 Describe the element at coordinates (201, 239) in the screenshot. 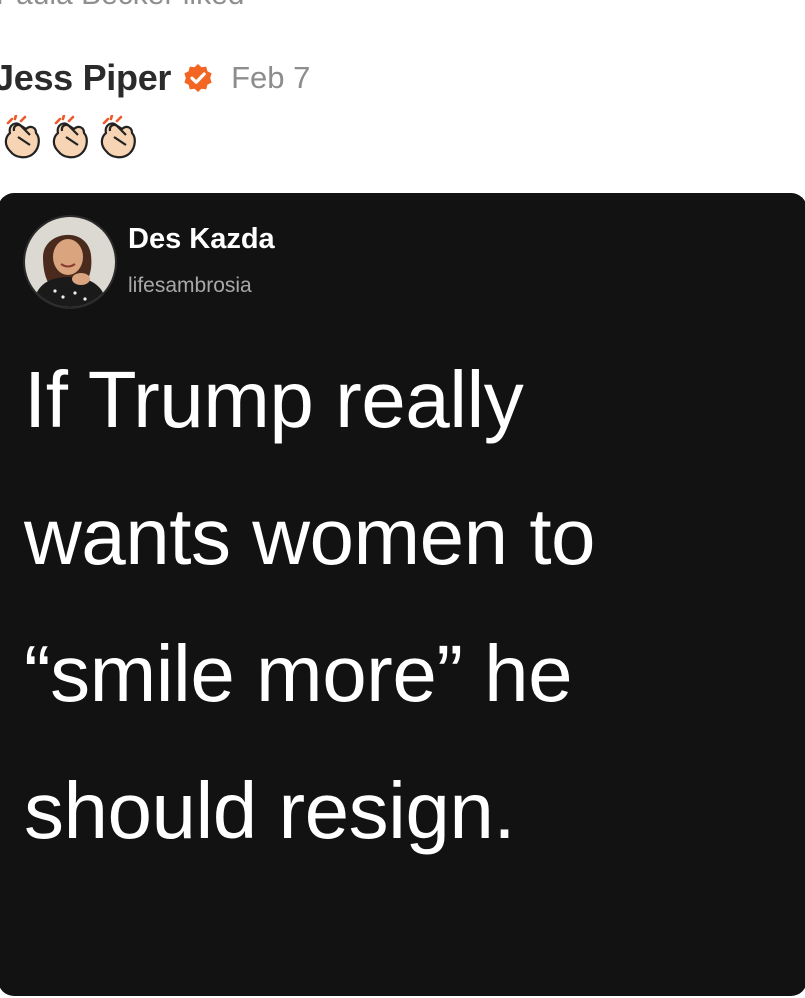

I see `quoted-author-name: Des Kazda` at that location.